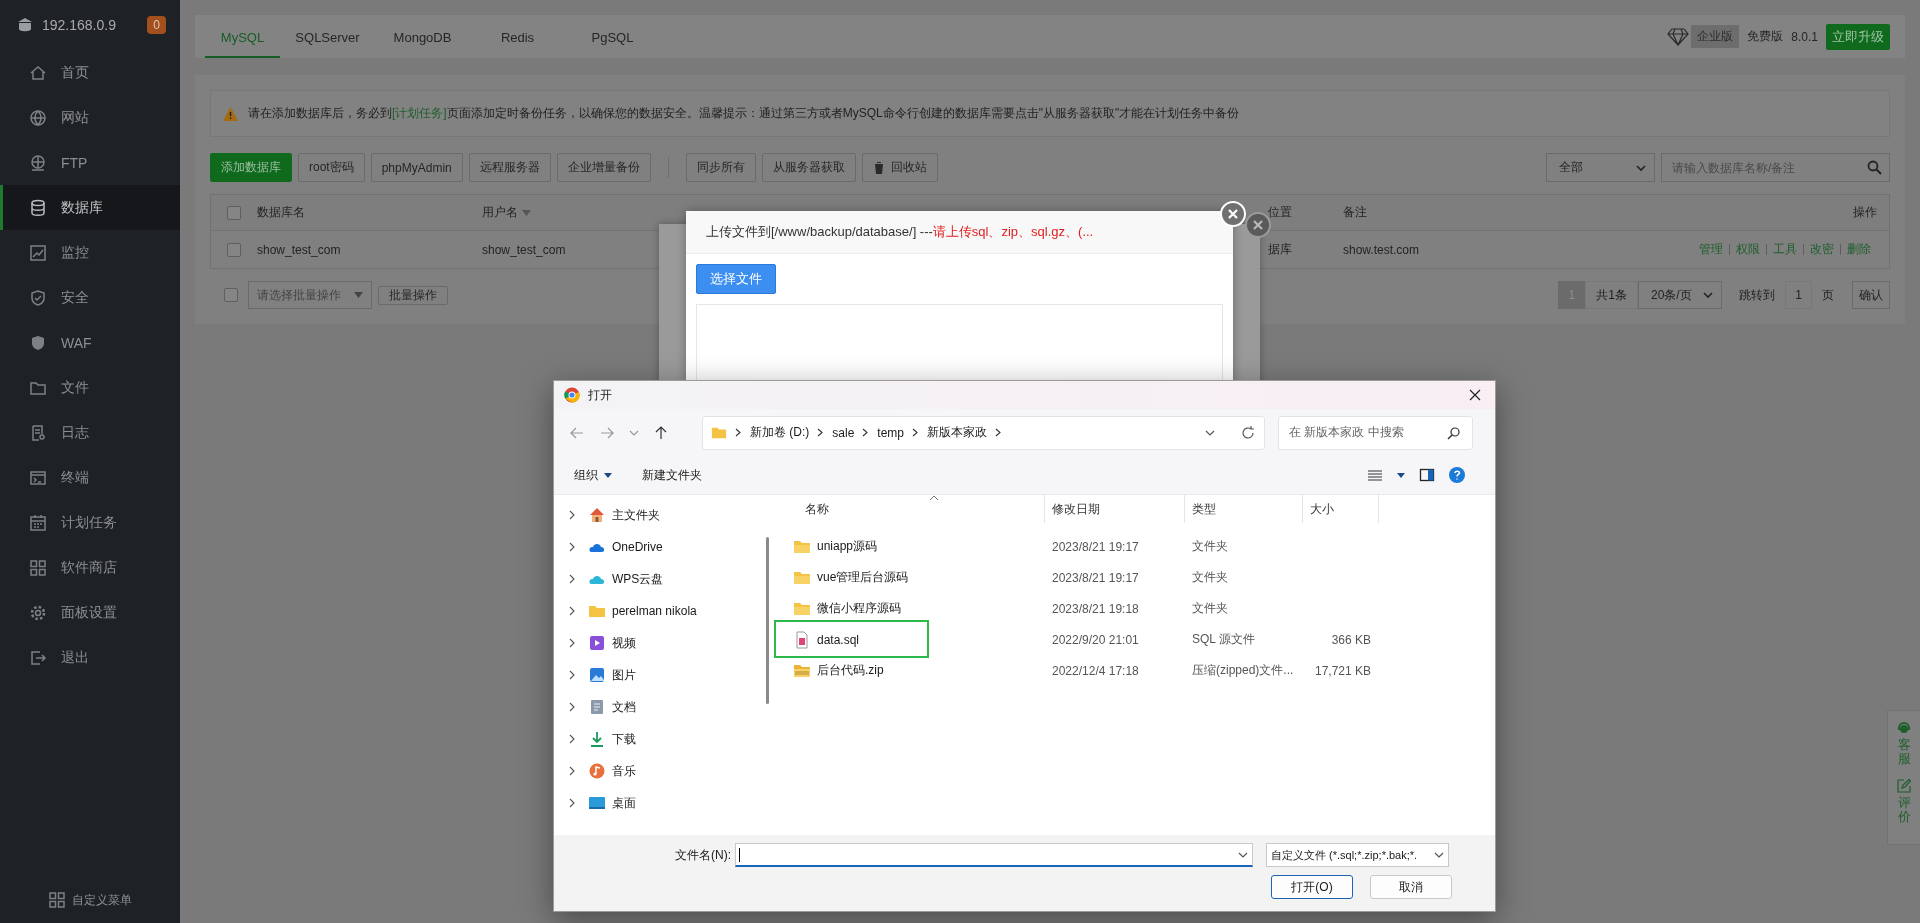 The width and height of the screenshot is (1920, 923). Describe the element at coordinates (234, 249) in the screenshot. I see `row-checkbox` at that location.